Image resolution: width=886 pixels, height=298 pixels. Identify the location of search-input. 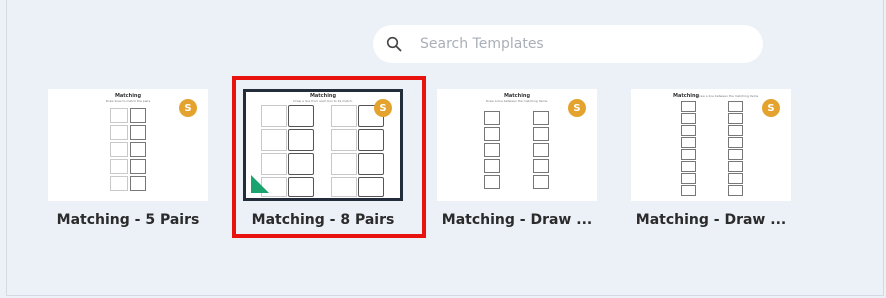
(570, 44).